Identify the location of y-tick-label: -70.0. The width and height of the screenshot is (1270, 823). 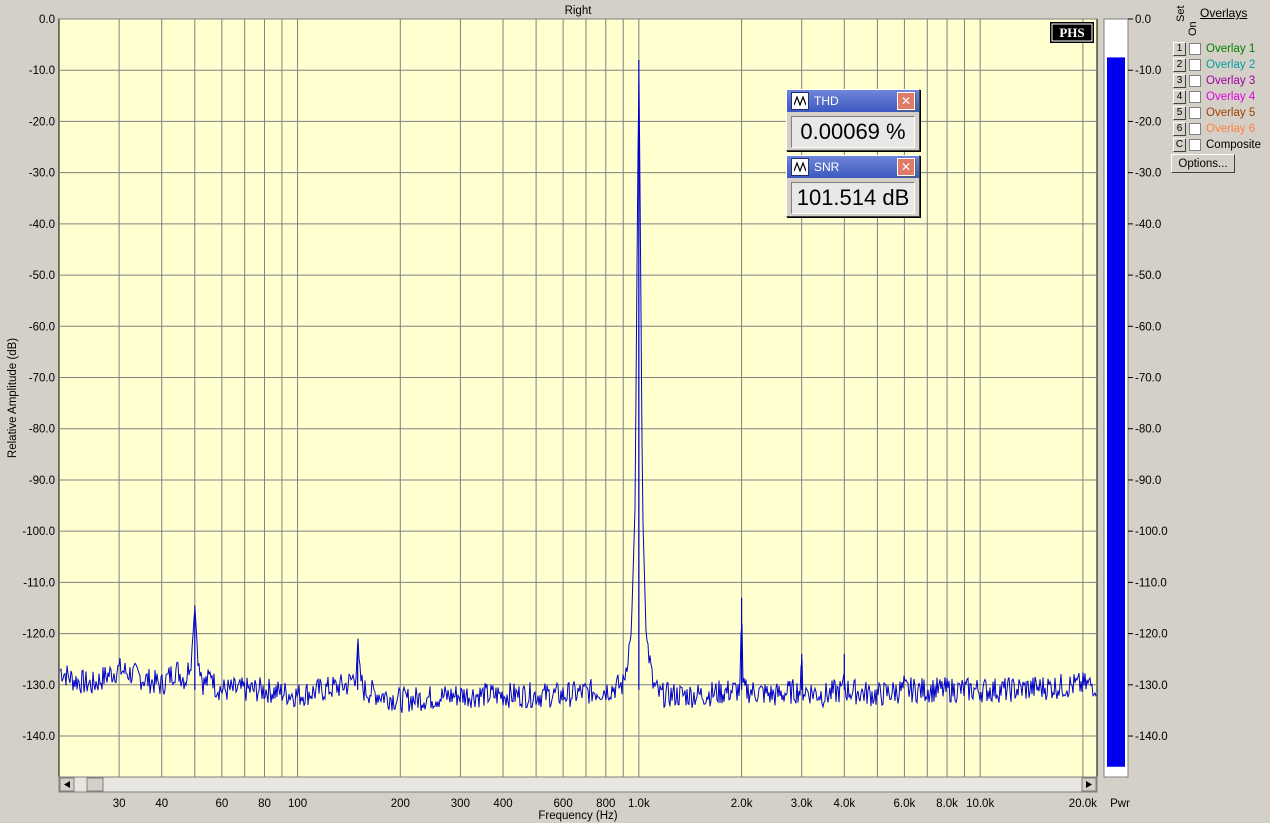
(42, 379).